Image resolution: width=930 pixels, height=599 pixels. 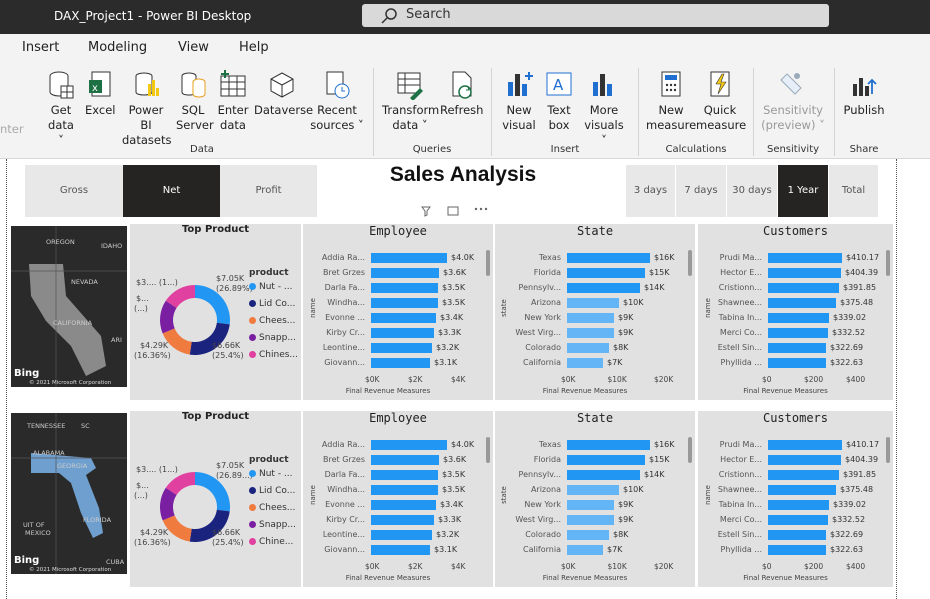 What do you see at coordinates (793, 101) in the screenshot?
I see `sensitivity-button: Sensitivity (preview) ˅` at bounding box center [793, 101].